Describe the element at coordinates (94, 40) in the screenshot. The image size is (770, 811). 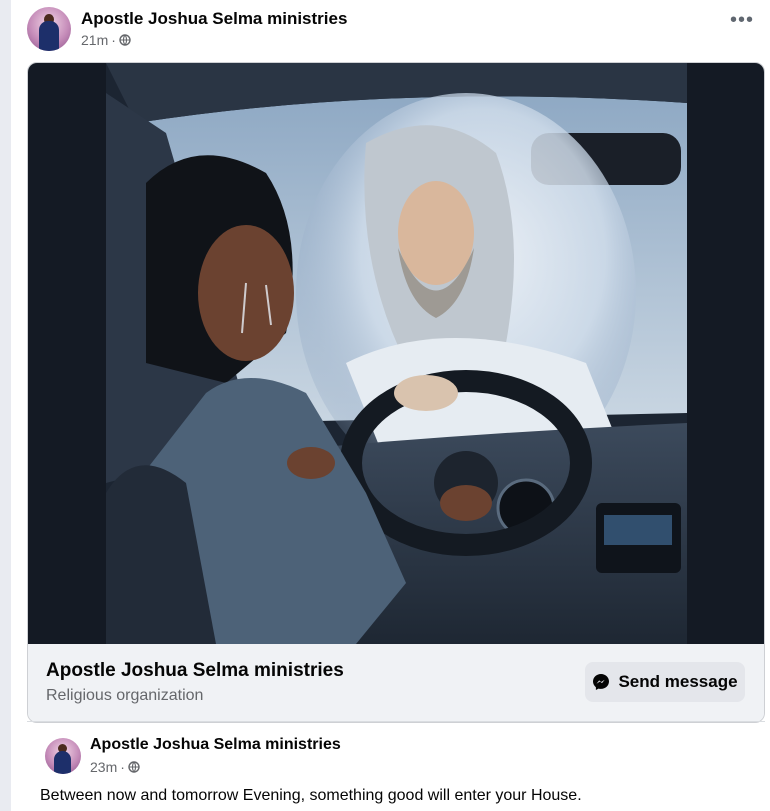
I see `post-timestamp: 21m` at that location.